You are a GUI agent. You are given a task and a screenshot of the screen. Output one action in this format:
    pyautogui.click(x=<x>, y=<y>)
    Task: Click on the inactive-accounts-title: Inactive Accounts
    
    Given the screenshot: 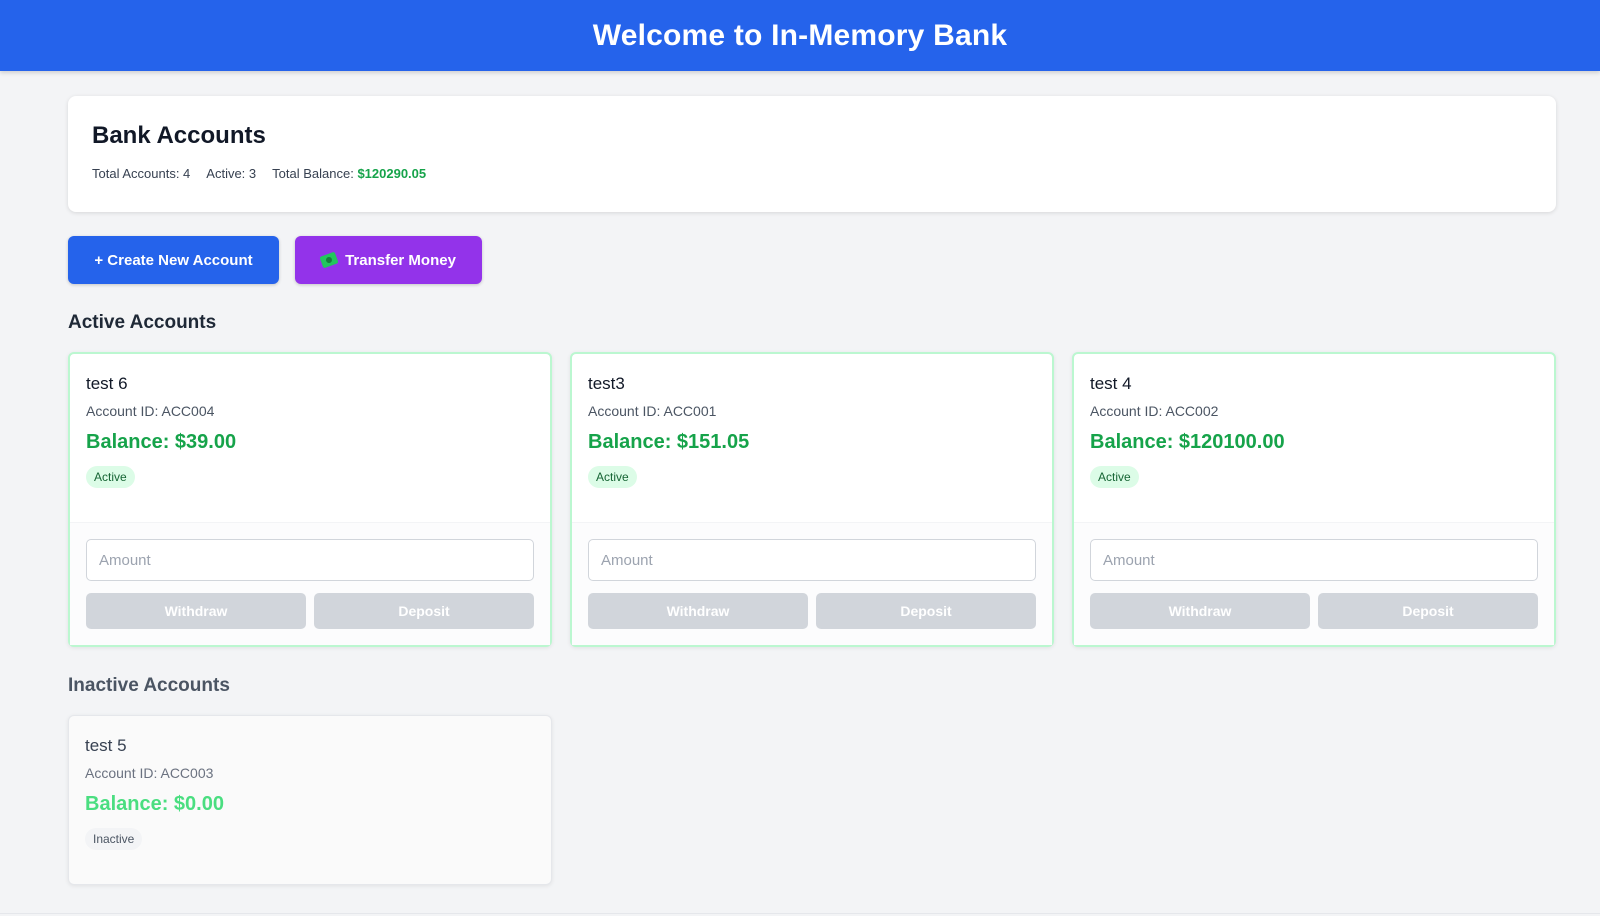 What is the action you would take?
    pyautogui.click(x=149, y=685)
    